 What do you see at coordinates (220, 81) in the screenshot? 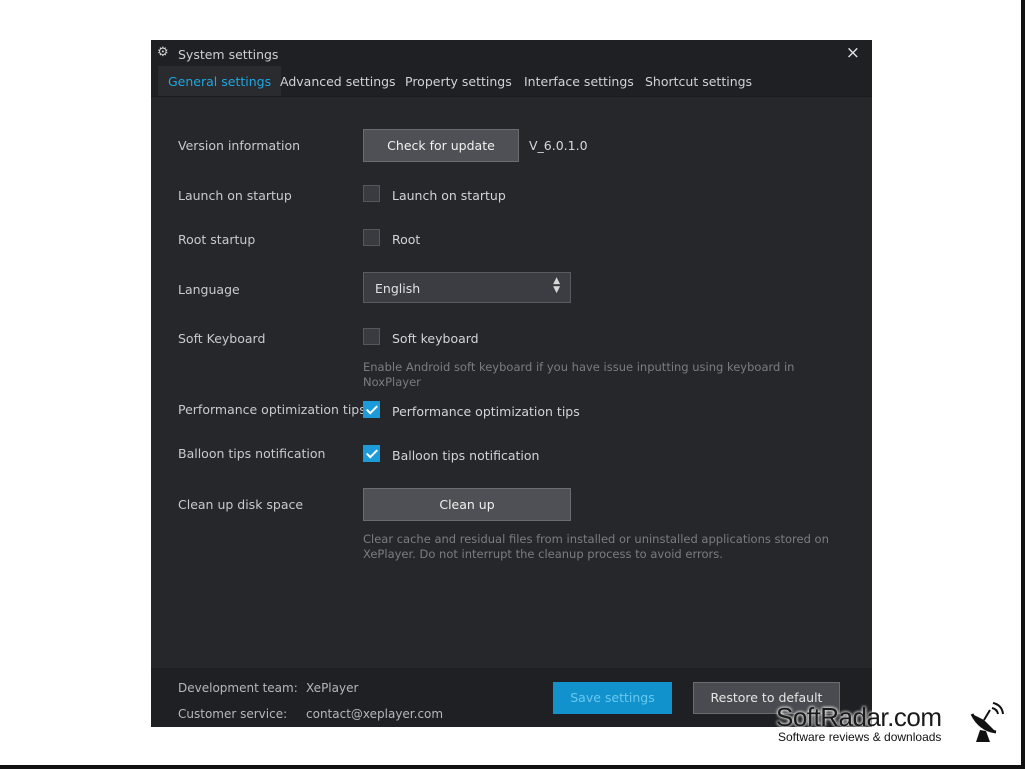
I see `tab-general-settings: General settings` at bounding box center [220, 81].